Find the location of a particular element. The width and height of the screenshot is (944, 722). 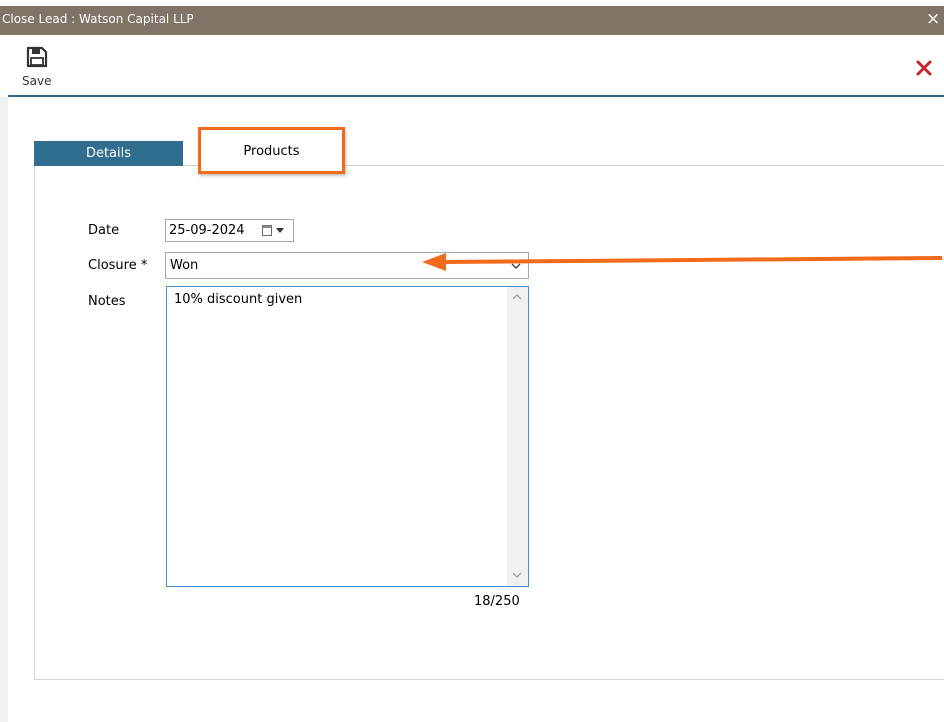

left-edge-strip is located at coordinates (4, 409).